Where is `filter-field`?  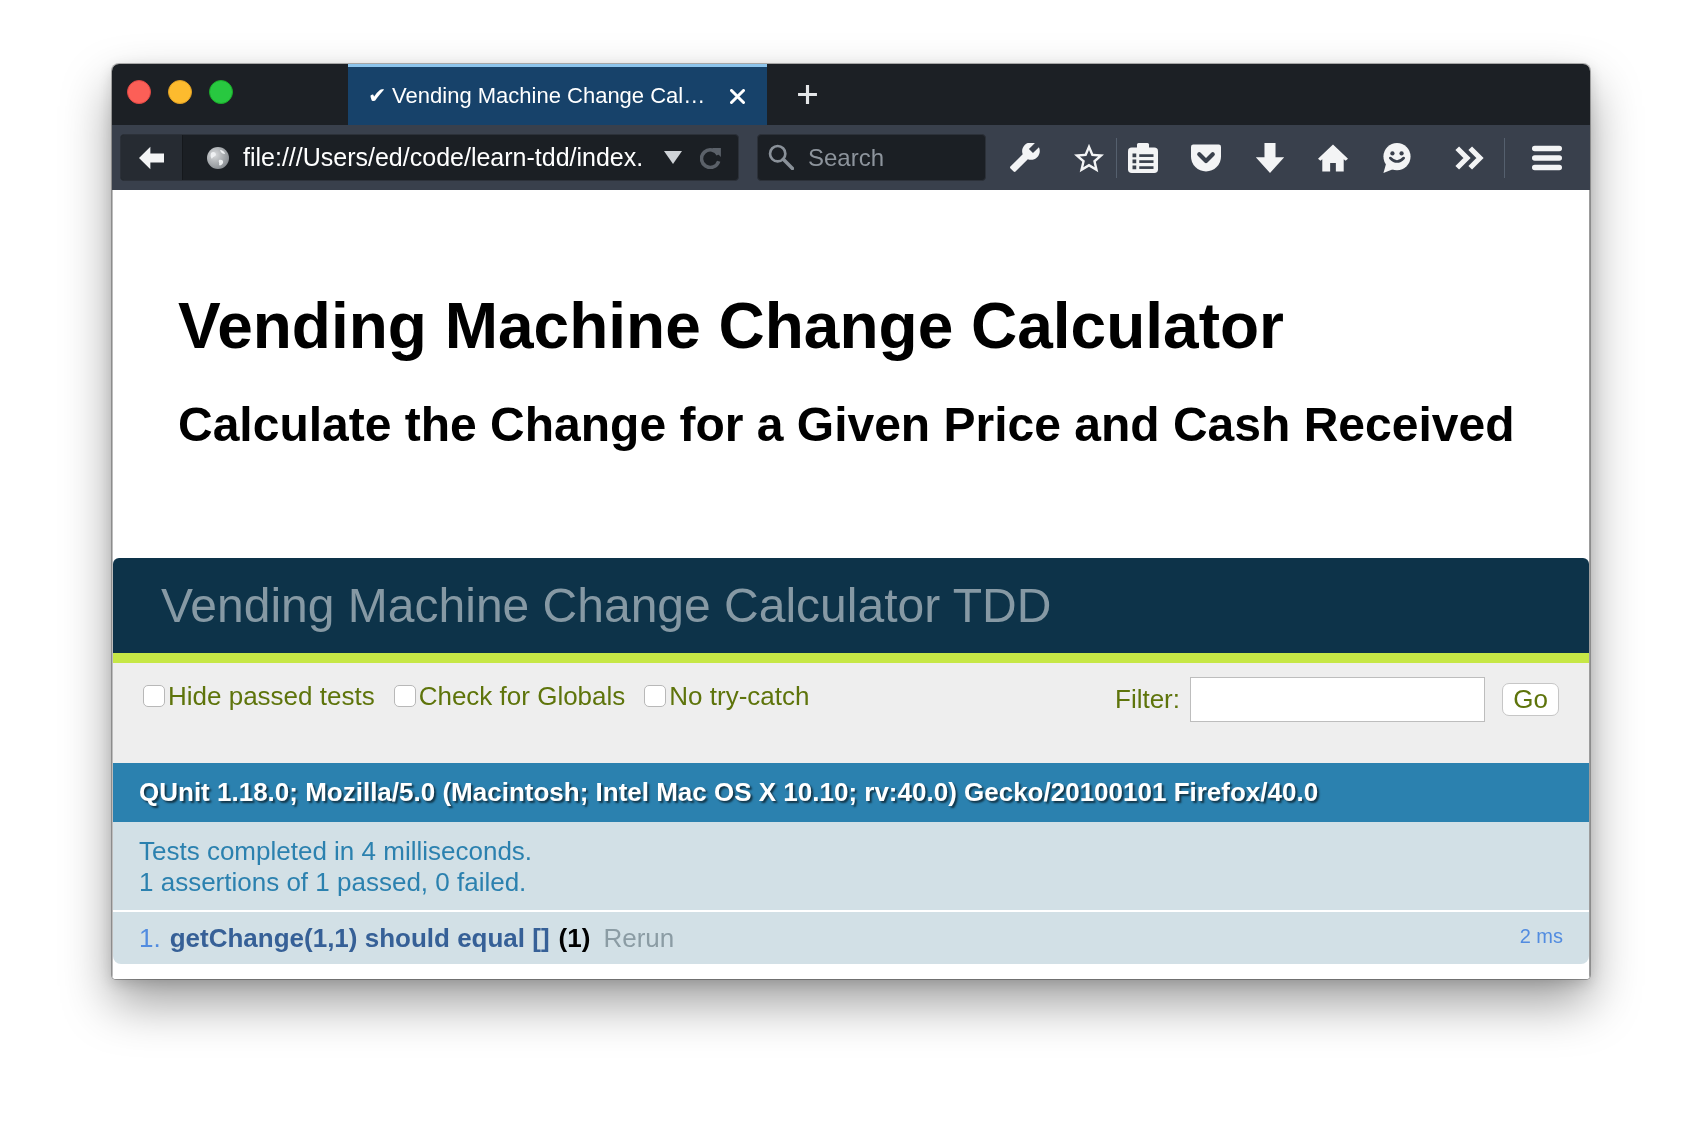 filter-field is located at coordinates (1337, 699).